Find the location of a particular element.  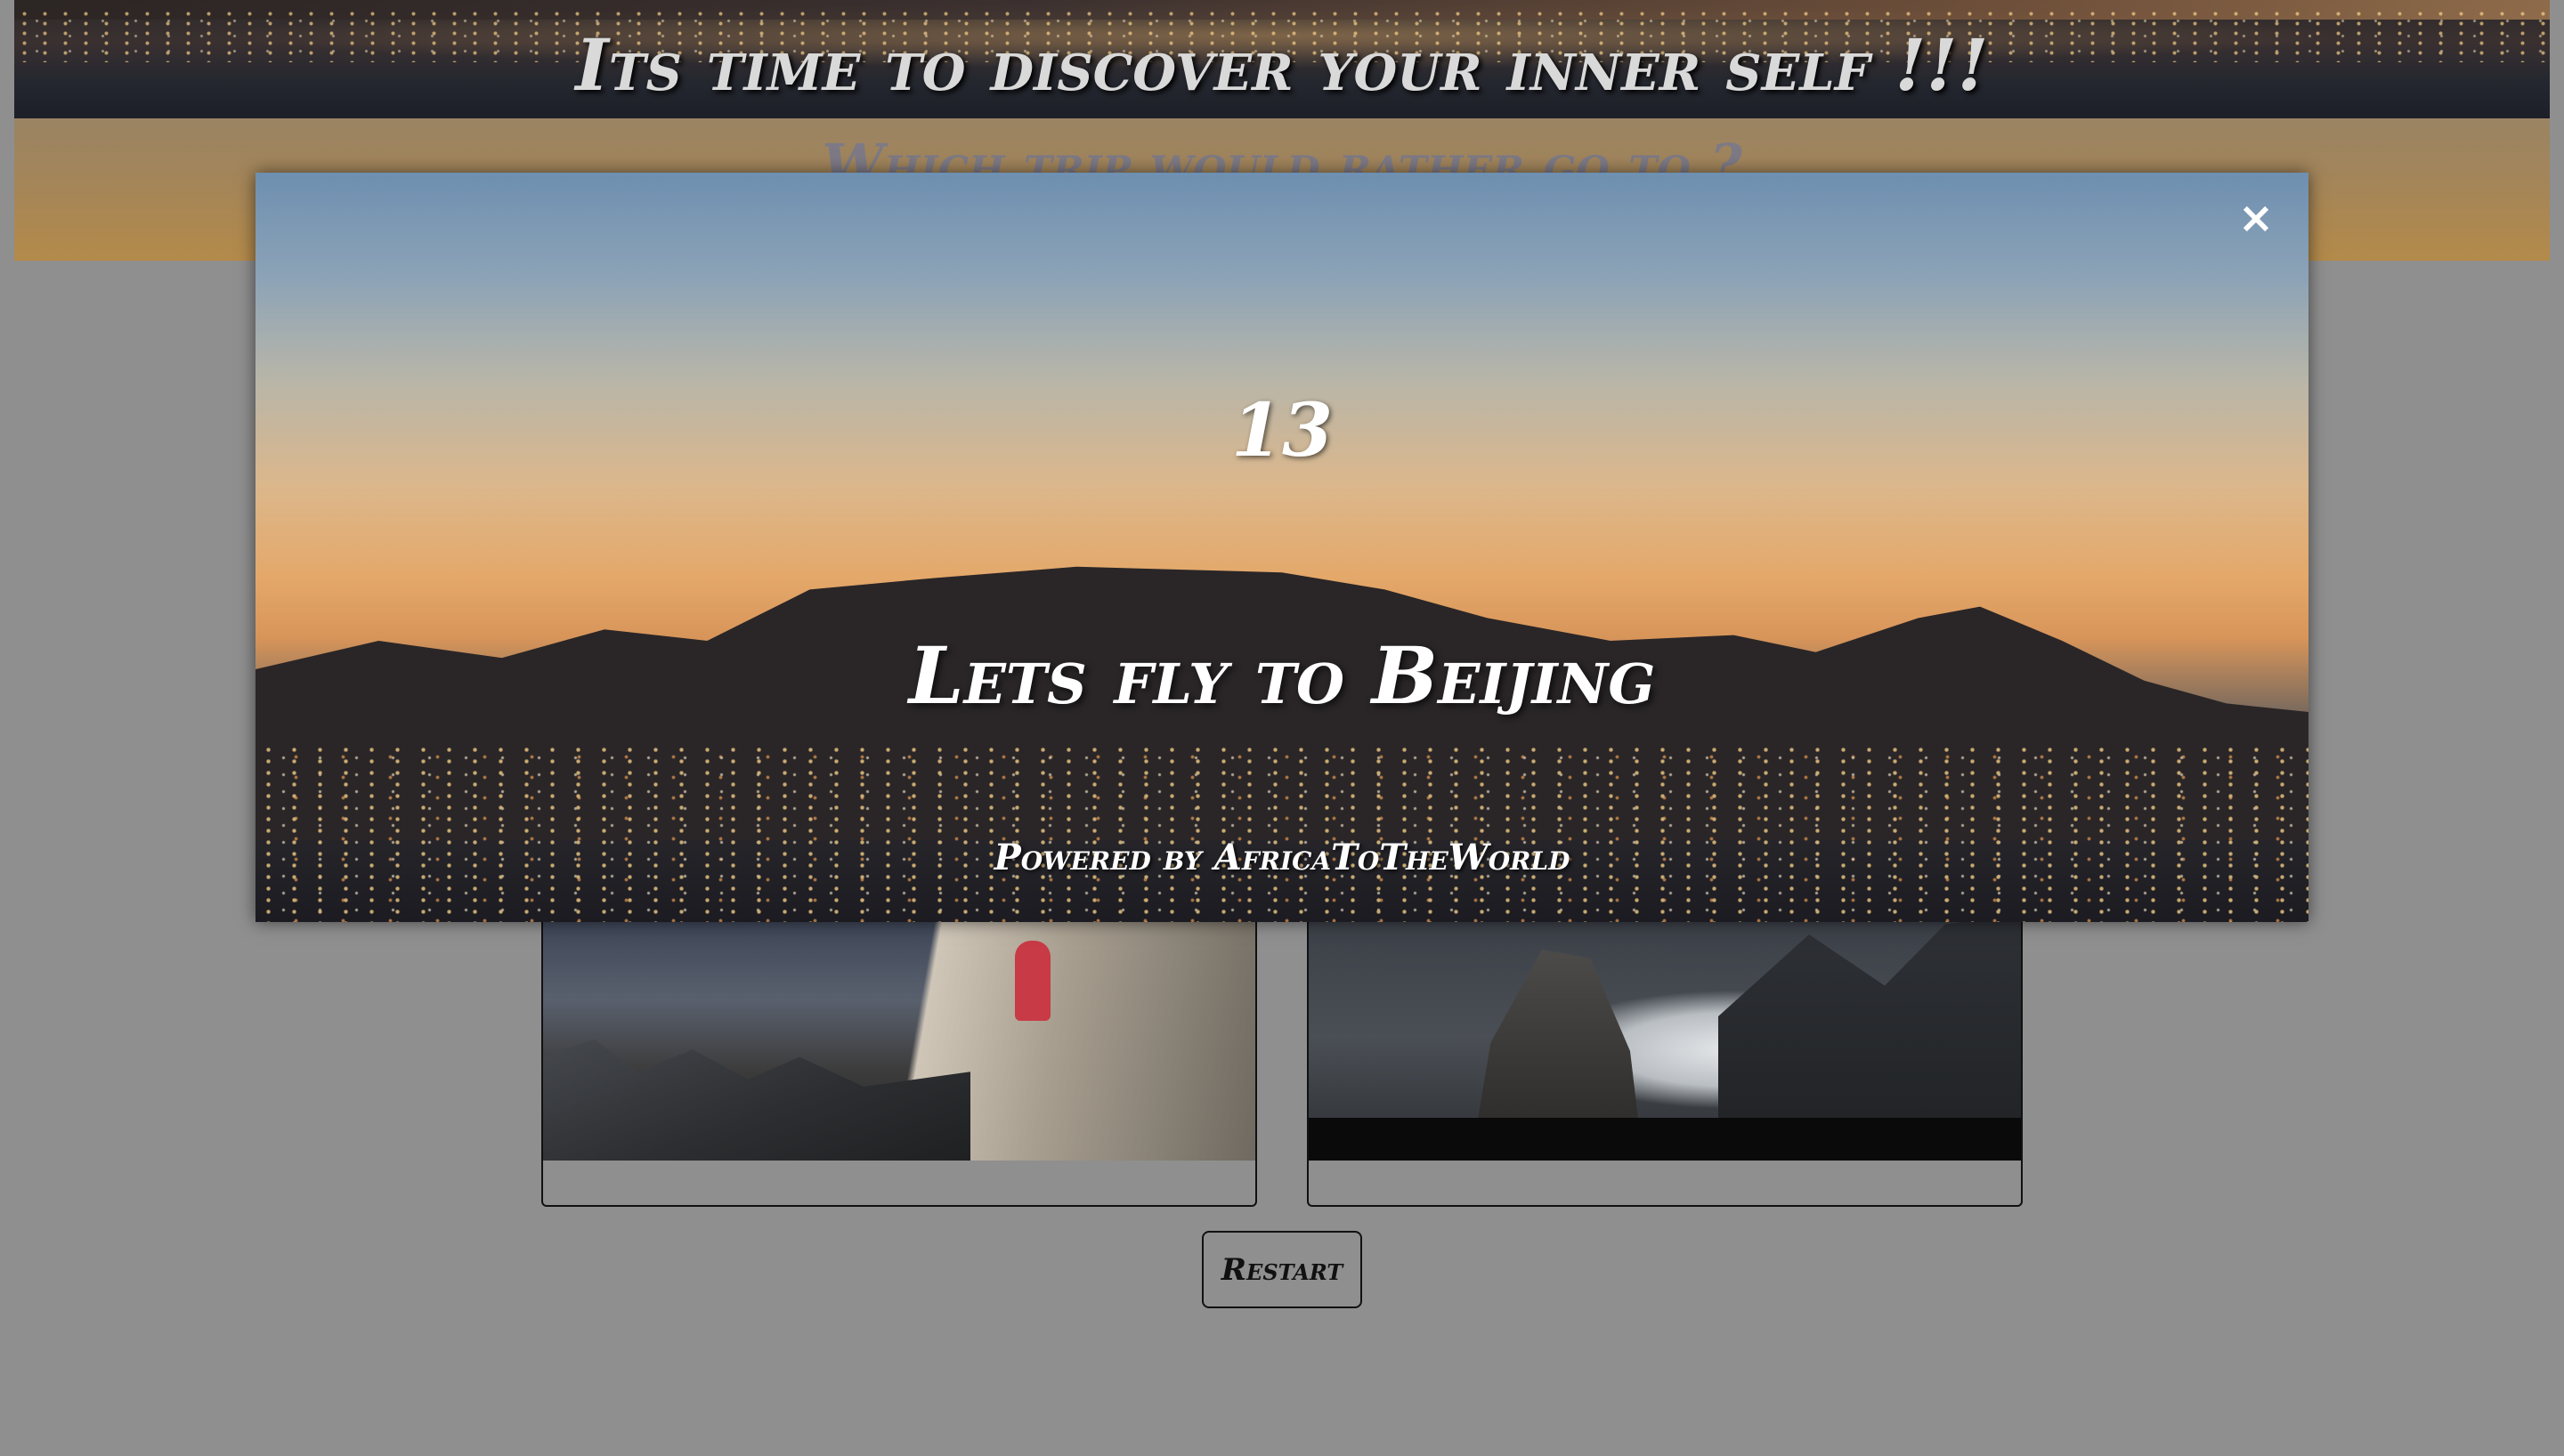

trip-option-image-left is located at coordinates (899, 1037).